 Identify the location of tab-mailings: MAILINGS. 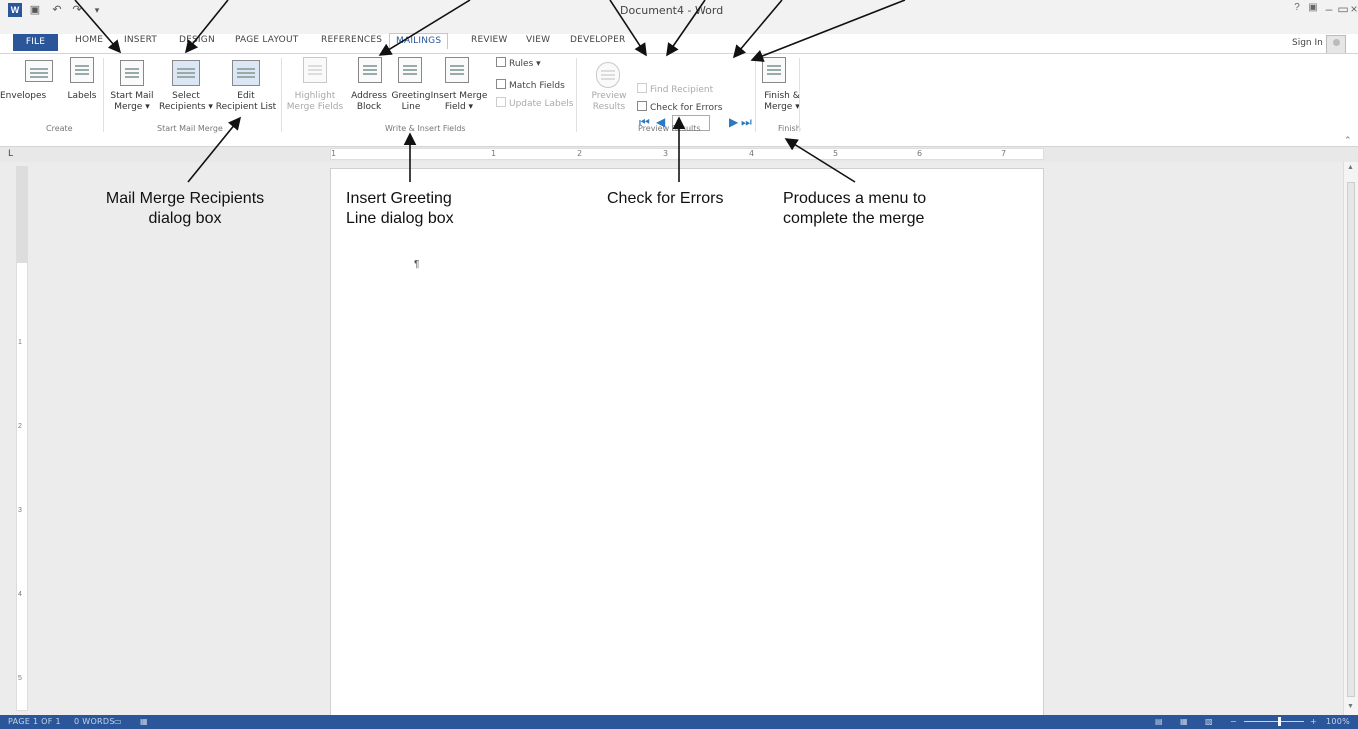
(419, 41).